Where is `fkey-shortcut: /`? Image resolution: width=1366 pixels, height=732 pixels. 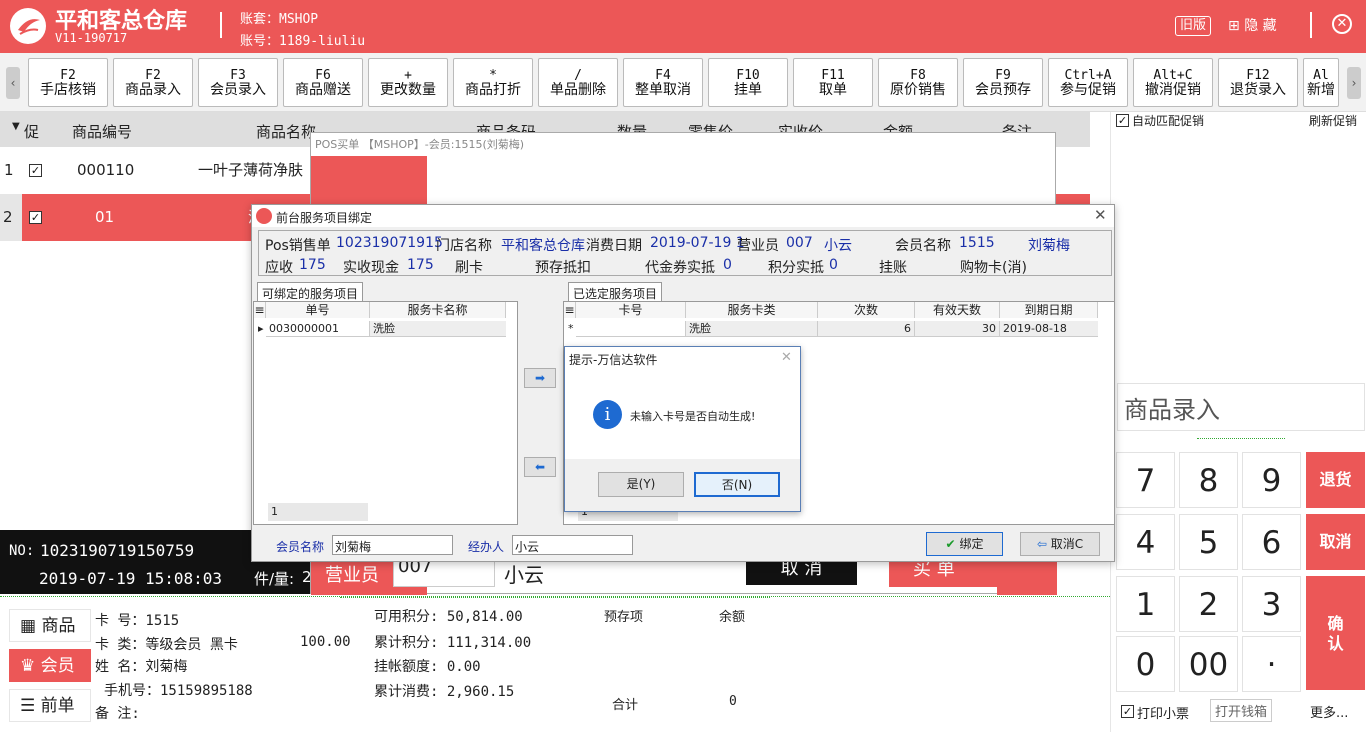 fkey-shortcut: / is located at coordinates (578, 75).